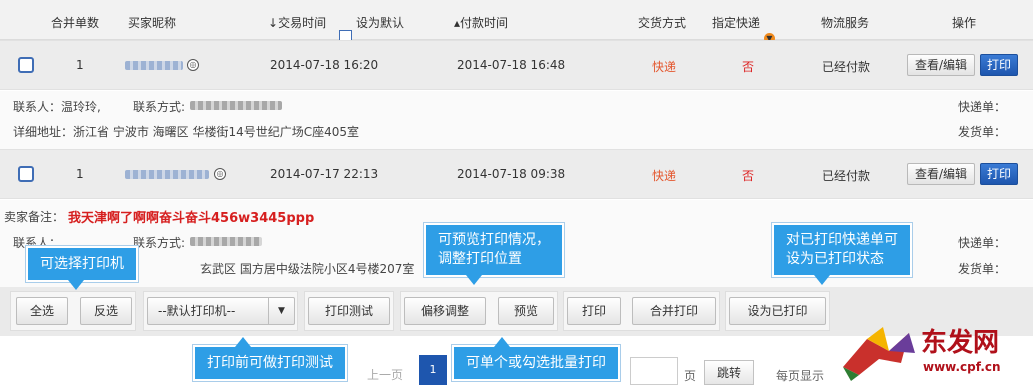 This screenshot has height=388, width=1033. What do you see at coordinates (324, 65) in the screenshot?
I see `trade-time: 2014-07-18 16:20` at bounding box center [324, 65].